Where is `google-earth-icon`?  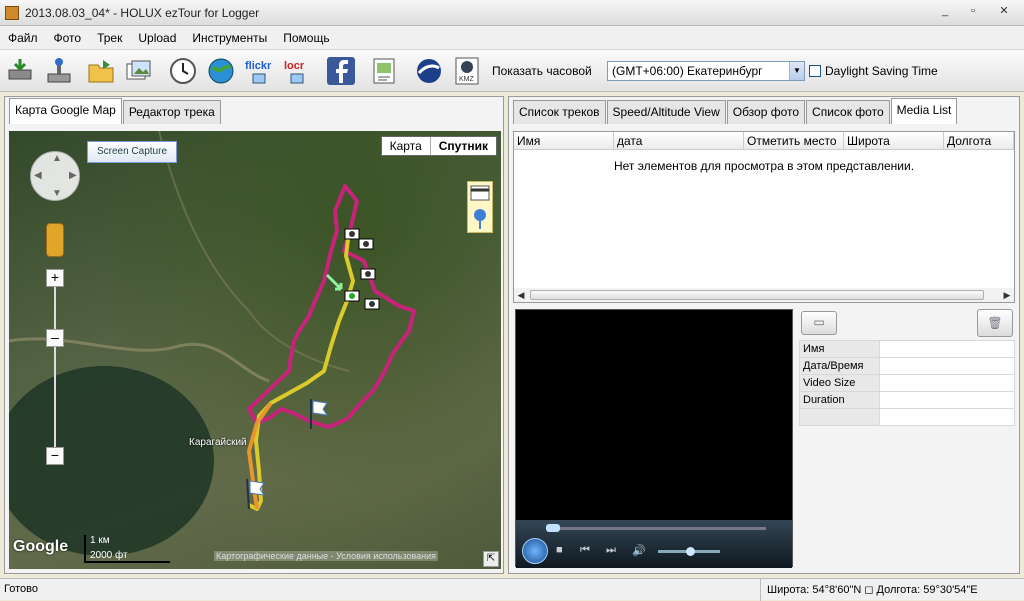 google-earth-icon is located at coordinates (429, 71).